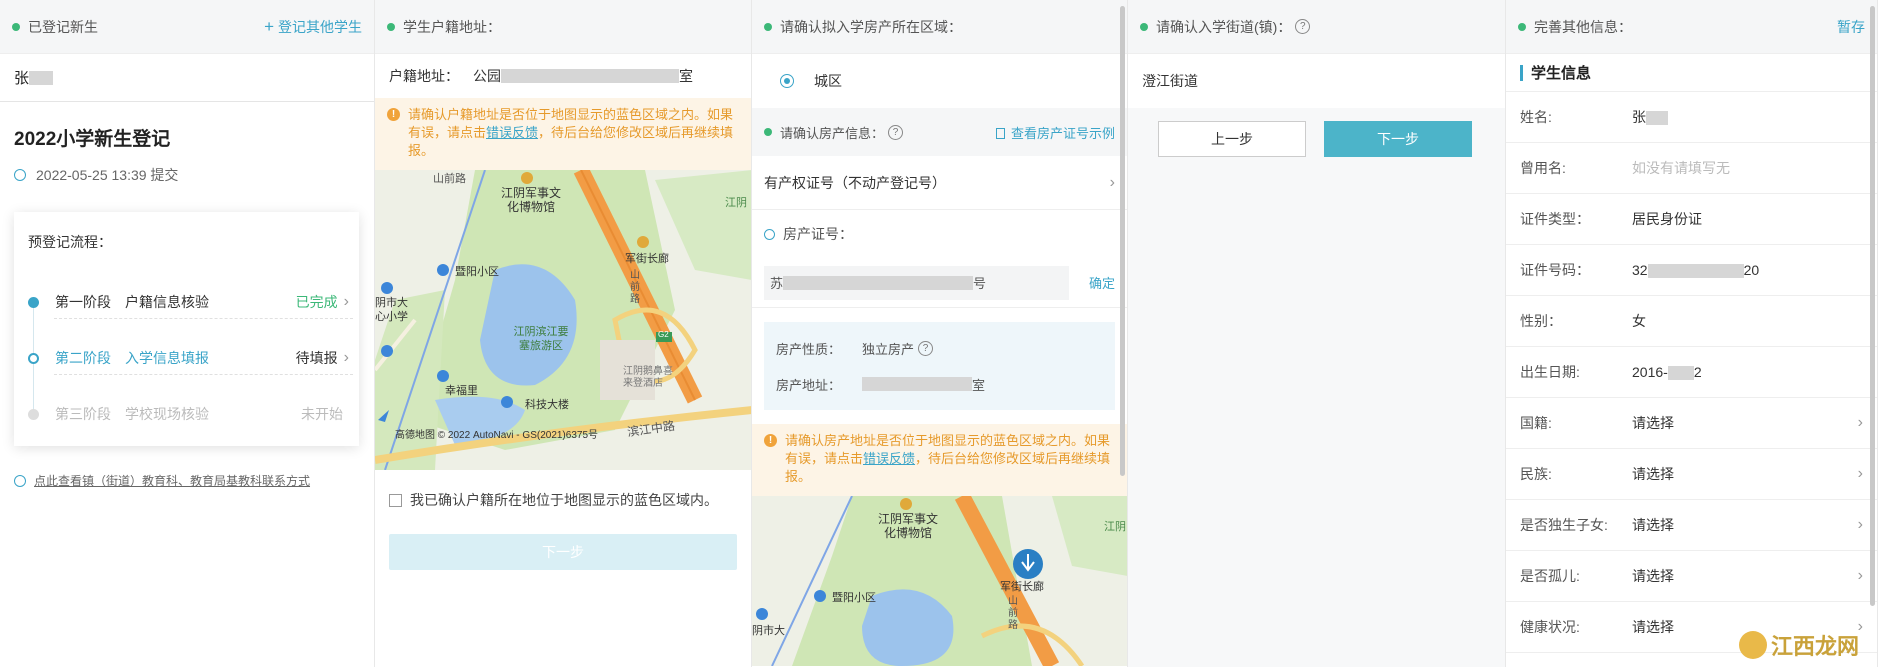 Image resolution: width=1878 pixels, height=667 pixels. I want to click on property-info-box: 房产性质： 独立房产 ? 房产地址： 室, so click(939, 366).